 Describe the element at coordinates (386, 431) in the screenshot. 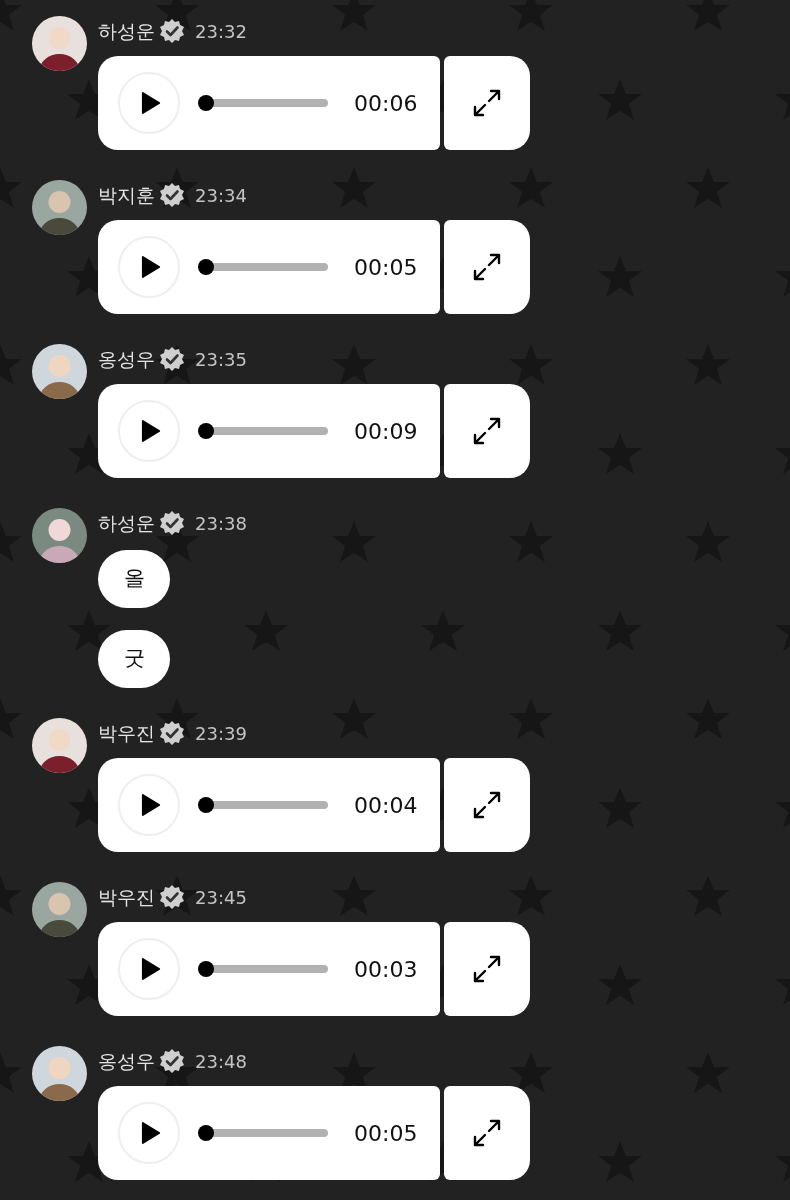

I see `duration: 00:09` at that location.